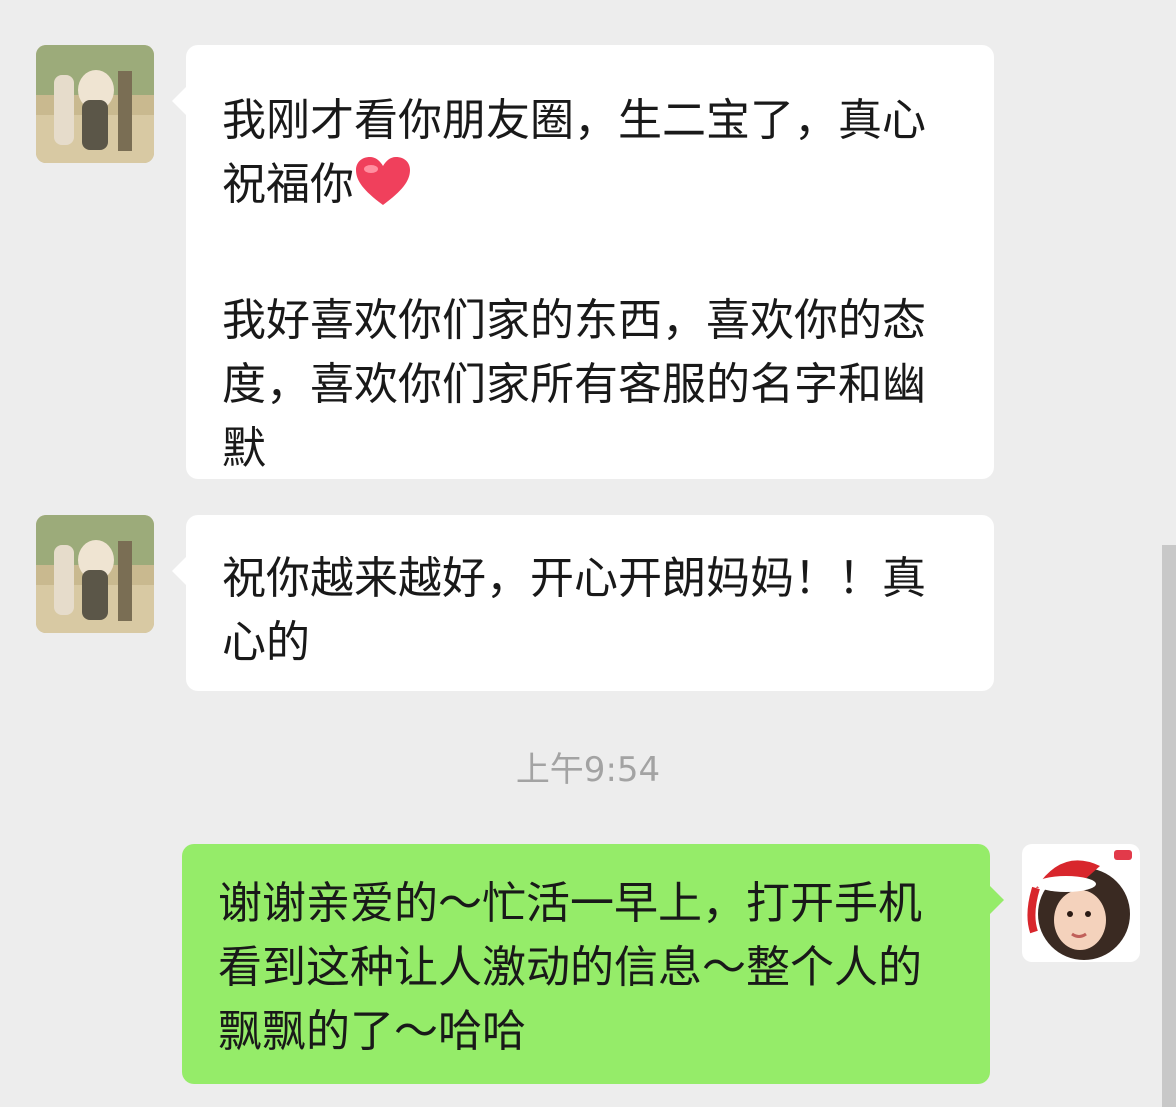 This screenshot has width=1176, height=1107. I want to click on user-avatar, so click(1081, 903).